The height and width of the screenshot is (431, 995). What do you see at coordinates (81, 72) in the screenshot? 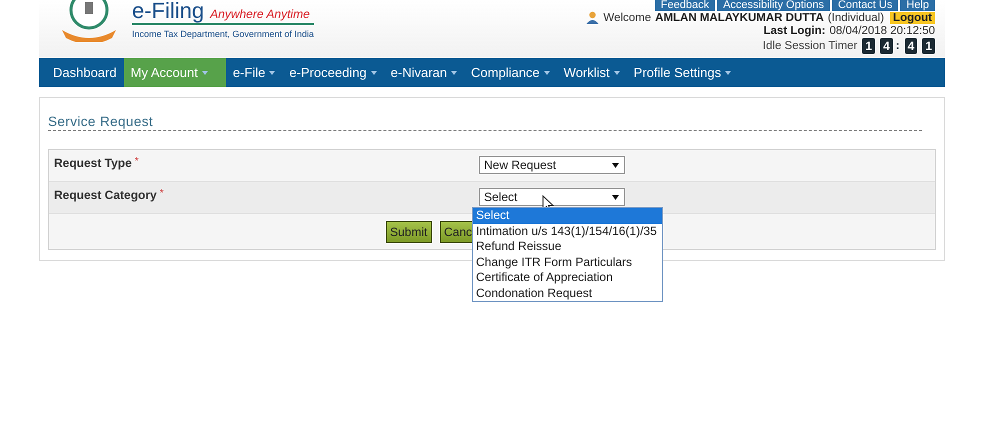
I see `nav-tab: Dashboard` at bounding box center [81, 72].